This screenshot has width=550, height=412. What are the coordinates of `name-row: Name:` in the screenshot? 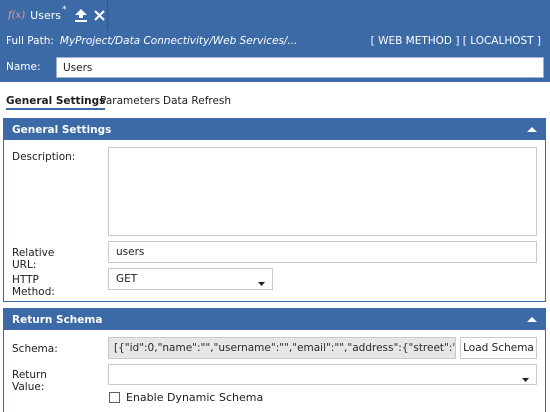 It's located at (275, 67).